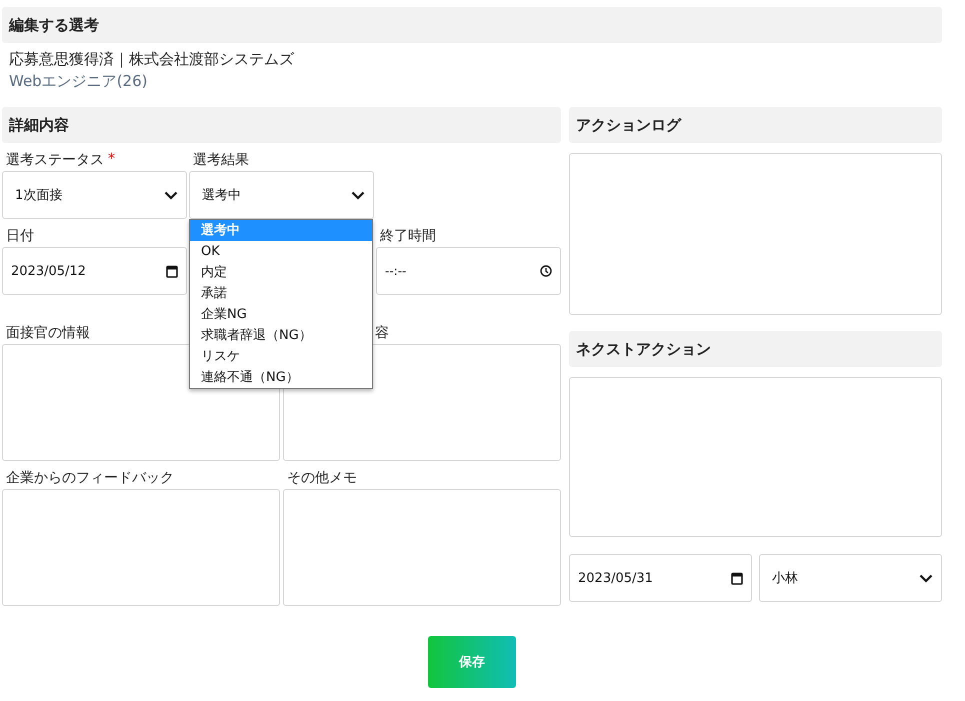 The height and width of the screenshot is (701, 965). Describe the element at coordinates (468, 271) in the screenshot. I see `time-field: --:--` at that location.